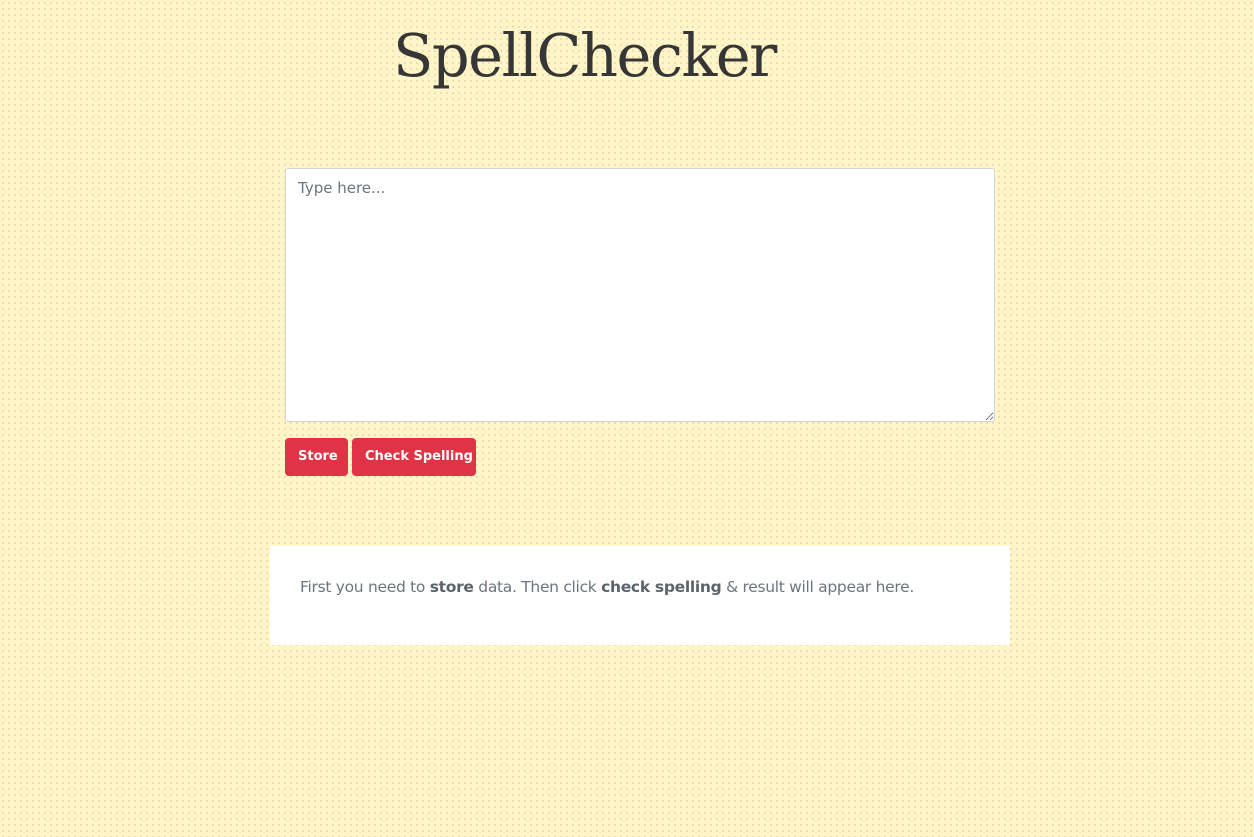  What do you see at coordinates (537, 587) in the screenshot?
I see `result-text-part: data. Then click` at bounding box center [537, 587].